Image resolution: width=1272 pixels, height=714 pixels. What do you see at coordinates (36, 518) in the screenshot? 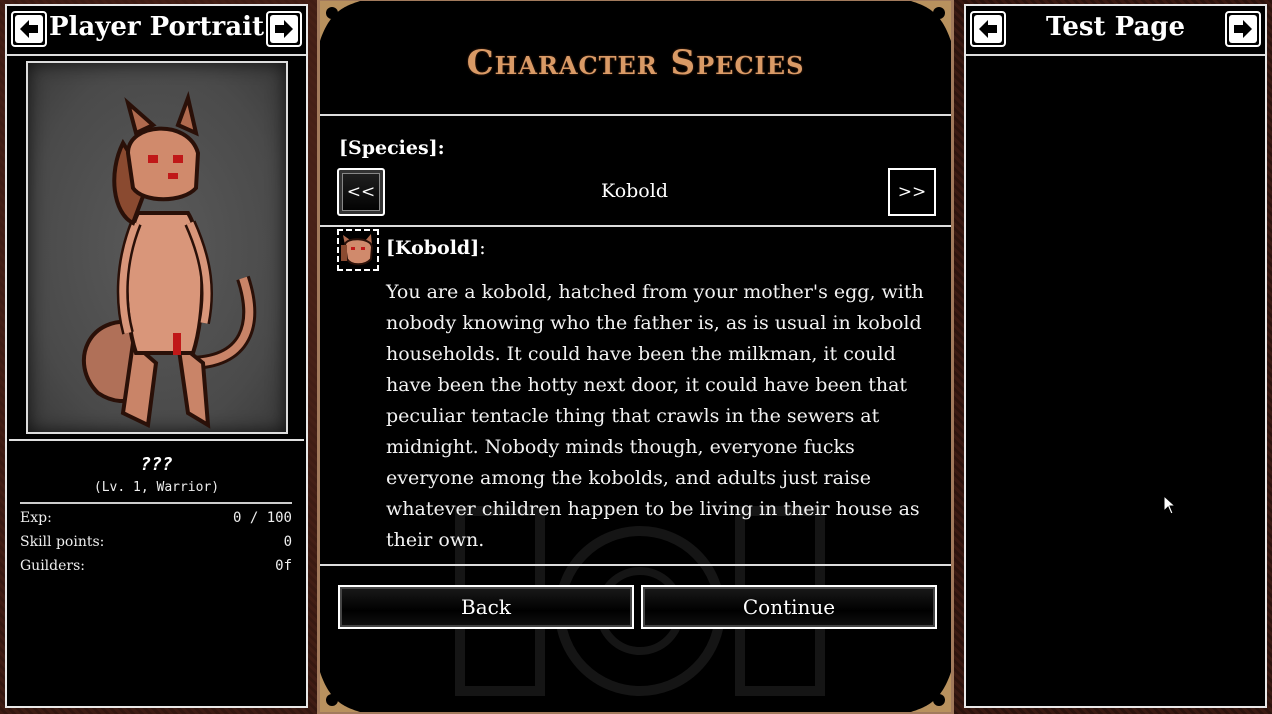
I see `stat-label: Exp:` at bounding box center [36, 518].